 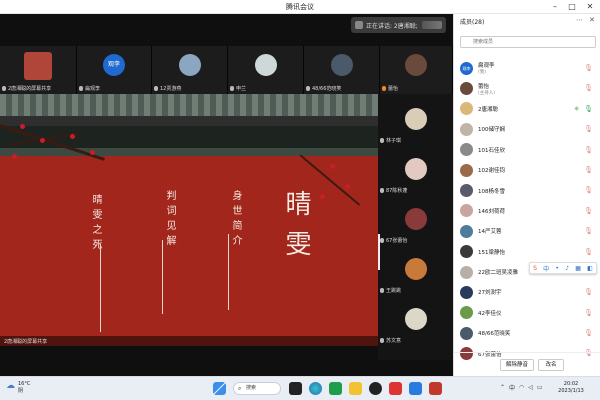 What do you see at coordinates (342, 70) in the screenshot?
I see `video-tile: 48/66范晓笑` at bounding box center [342, 70].